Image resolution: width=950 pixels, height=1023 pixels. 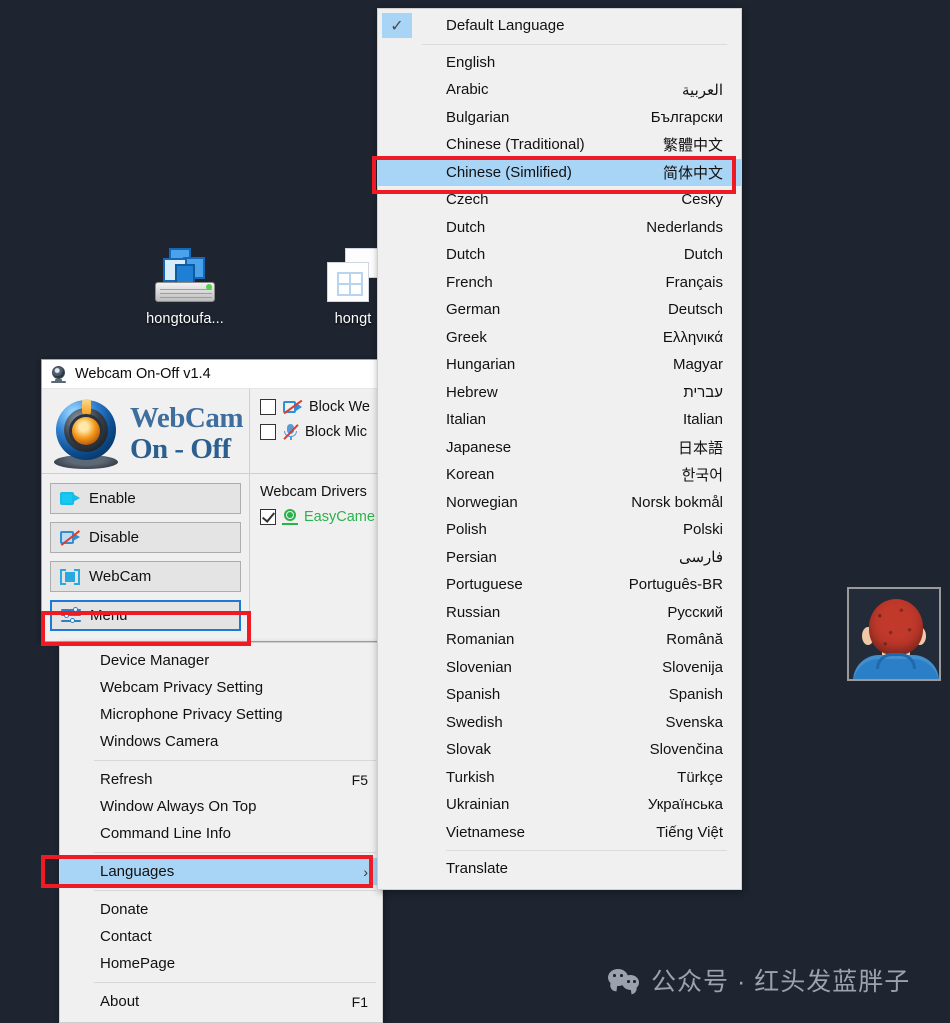 What do you see at coordinates (559, 613) in the screenshot?
I see `language-item: Russian Русский` at bounding box center [559, 613].